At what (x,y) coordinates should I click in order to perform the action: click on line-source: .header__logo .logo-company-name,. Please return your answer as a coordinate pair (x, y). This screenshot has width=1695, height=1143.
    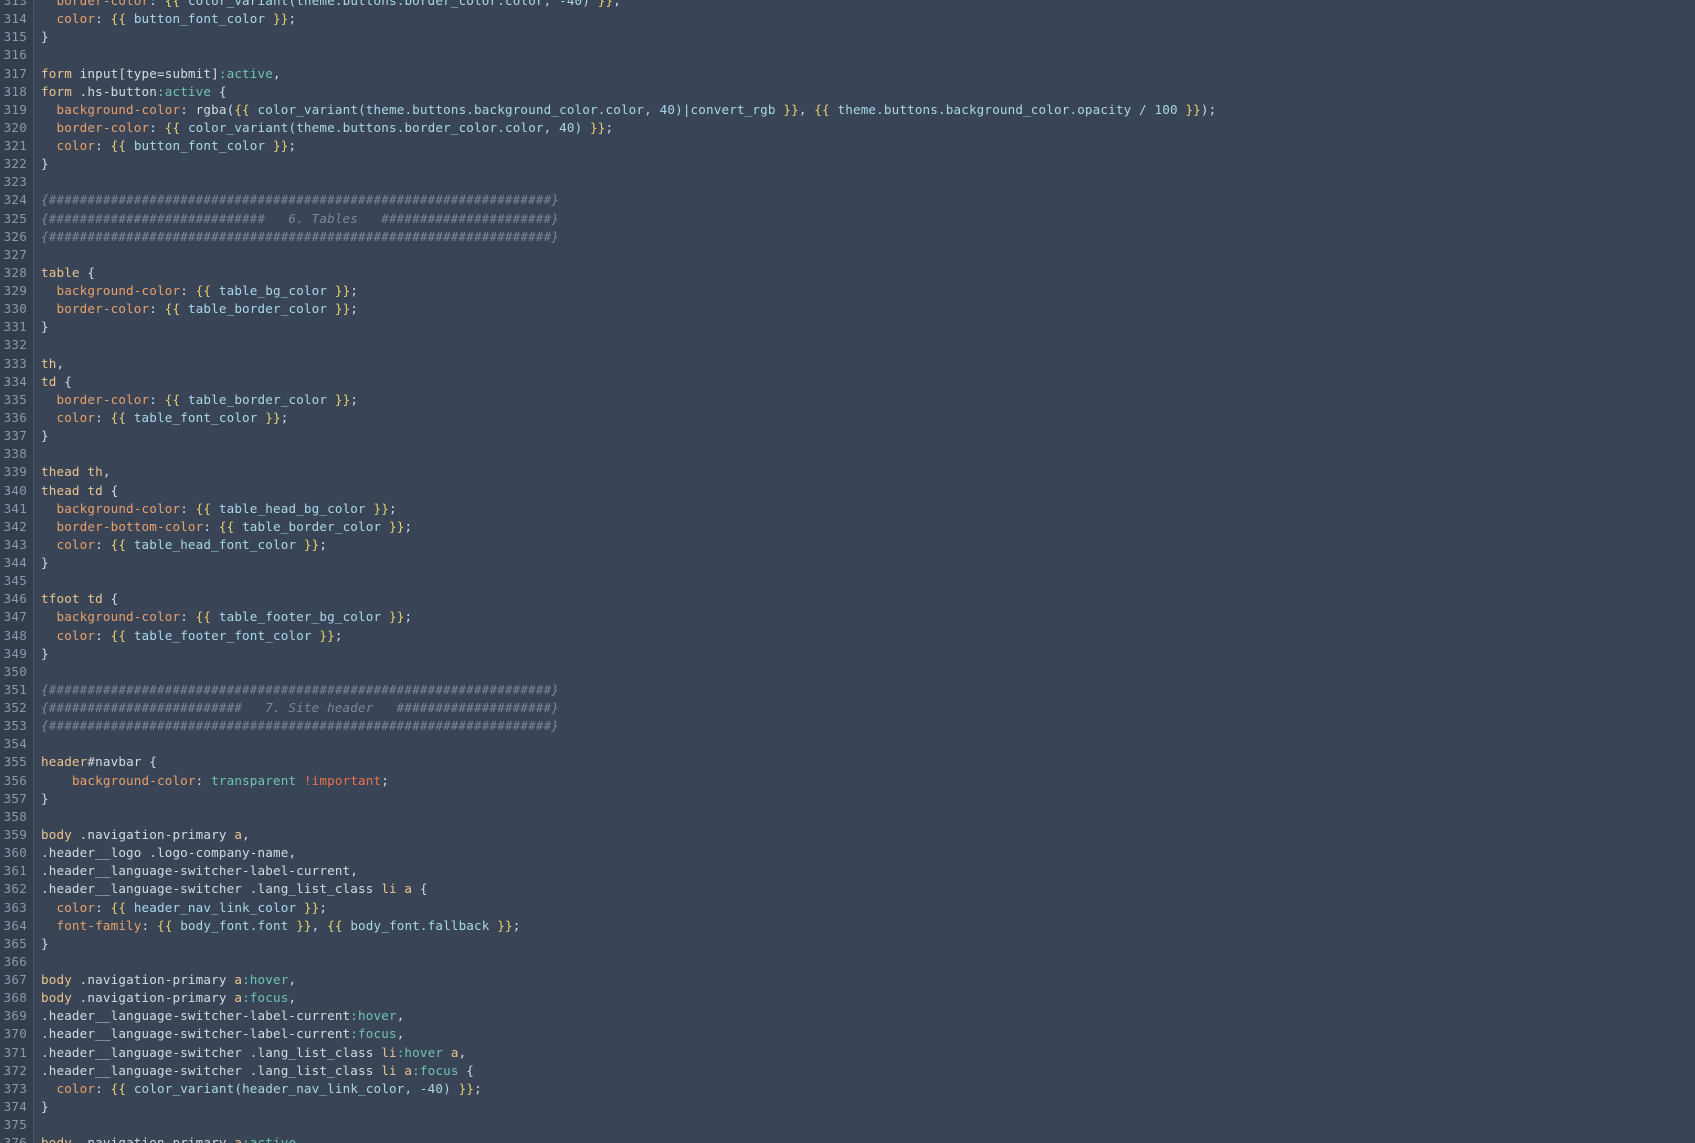
    Looking at the image, I should click on (168, 853).